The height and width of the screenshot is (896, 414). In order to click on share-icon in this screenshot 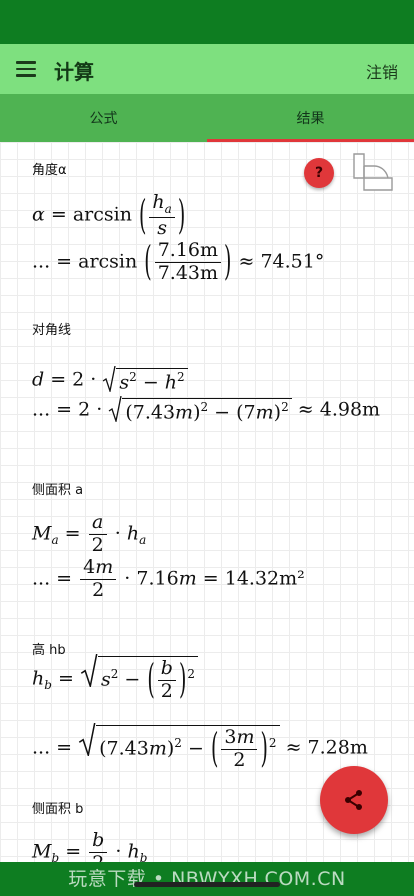, I will do `click(353, 800)`.